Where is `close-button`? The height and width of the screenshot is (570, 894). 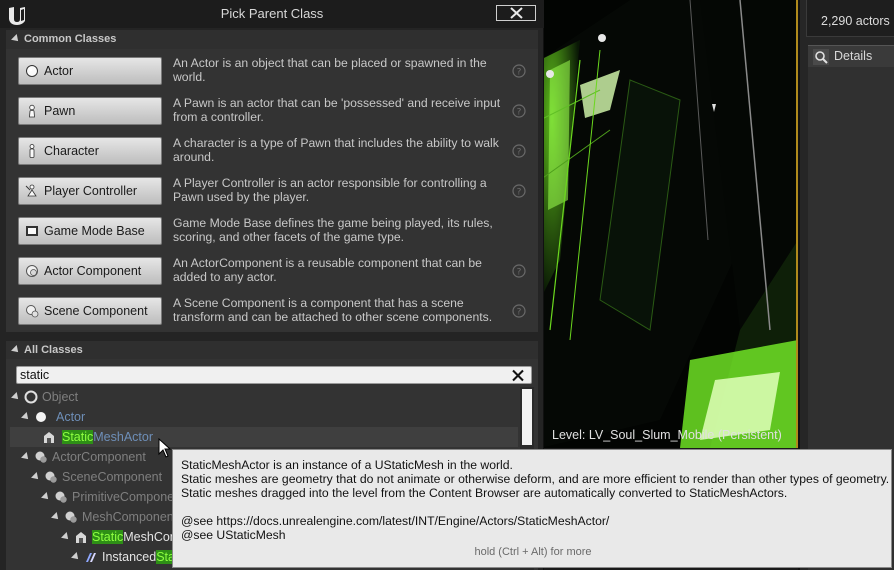
close-button is located at coordinates (516, 13).